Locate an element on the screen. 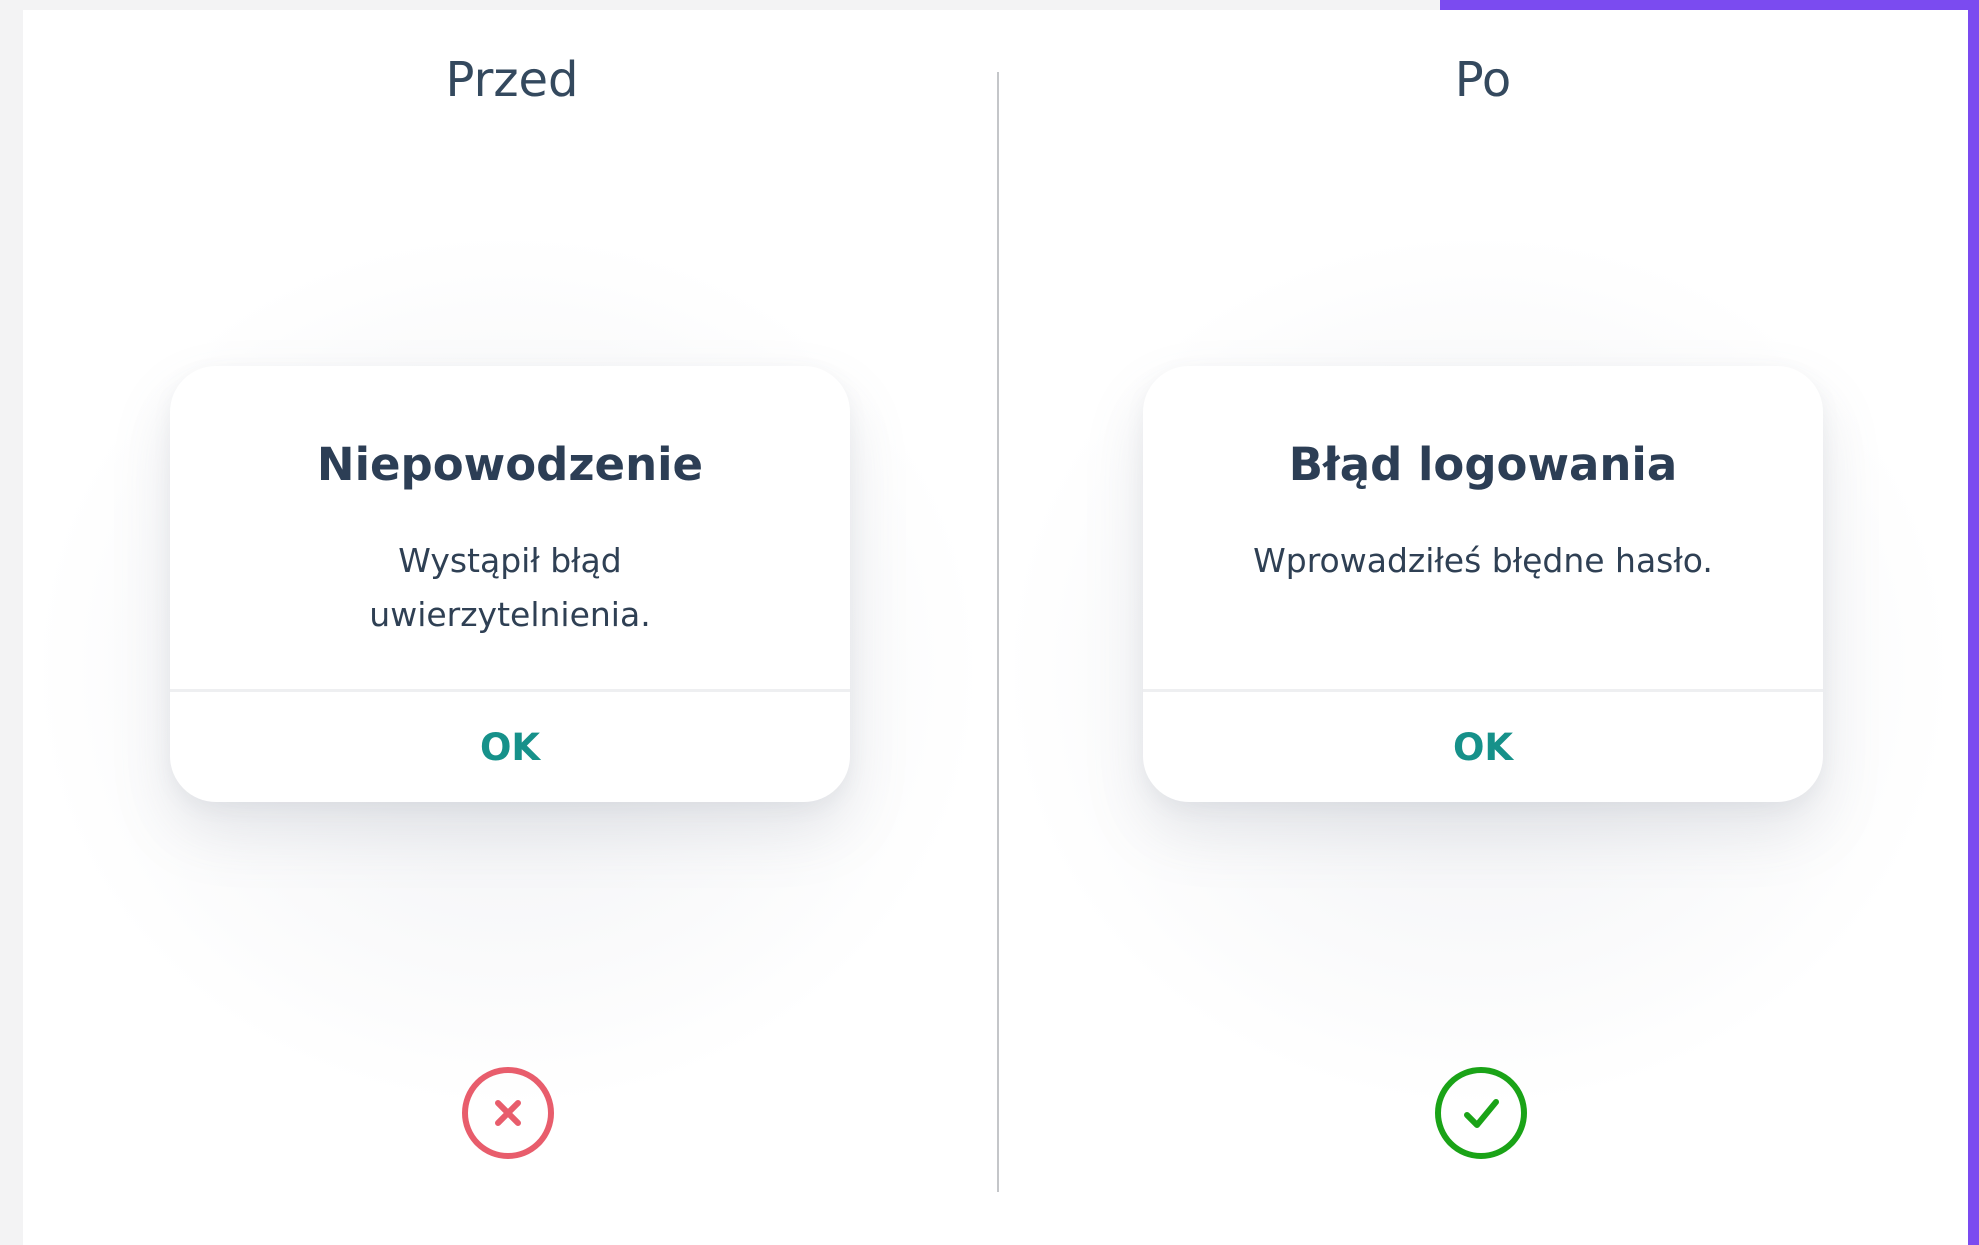  before-dialog-title: Niepowodzenie is located at coordinates (510, 464).